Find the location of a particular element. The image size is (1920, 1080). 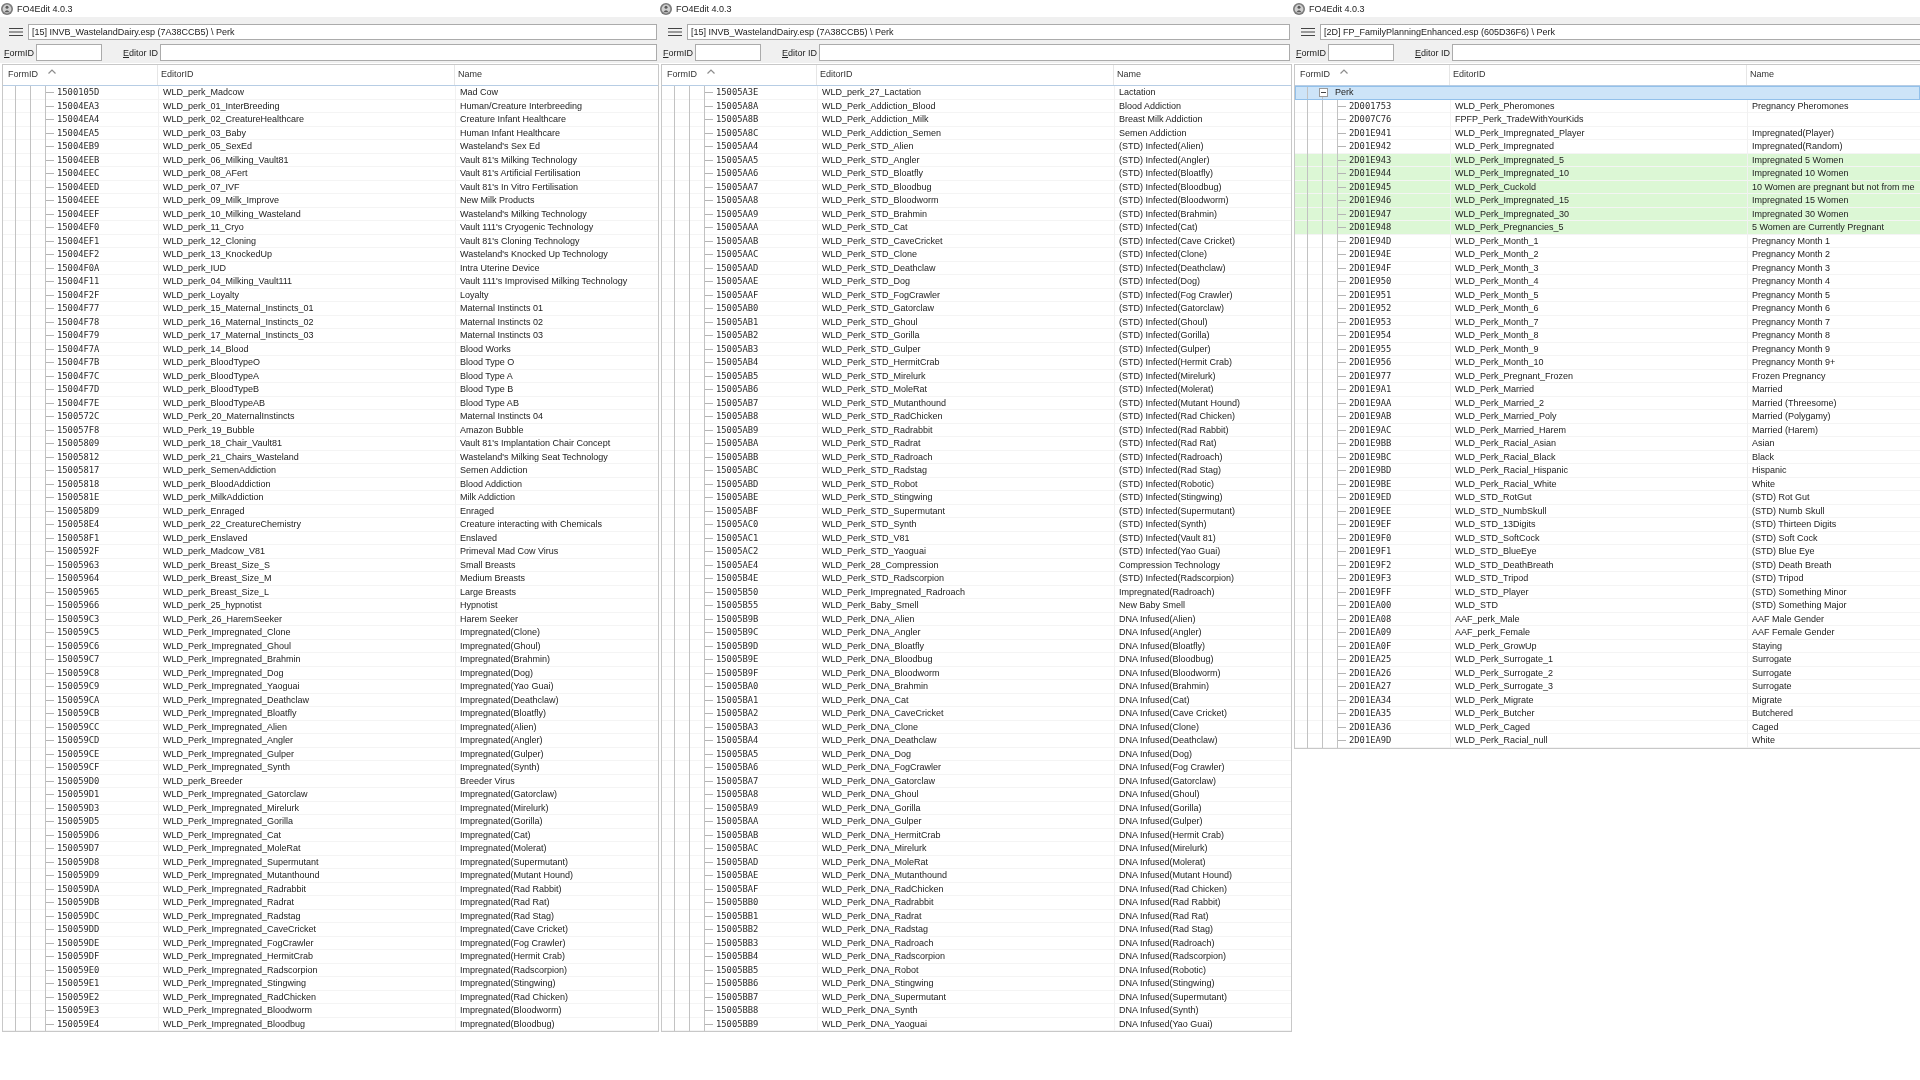

tree-row: 2D007C76 FPFP_Perk_TradeWithYourKids is located at coordinates (1607, 120).